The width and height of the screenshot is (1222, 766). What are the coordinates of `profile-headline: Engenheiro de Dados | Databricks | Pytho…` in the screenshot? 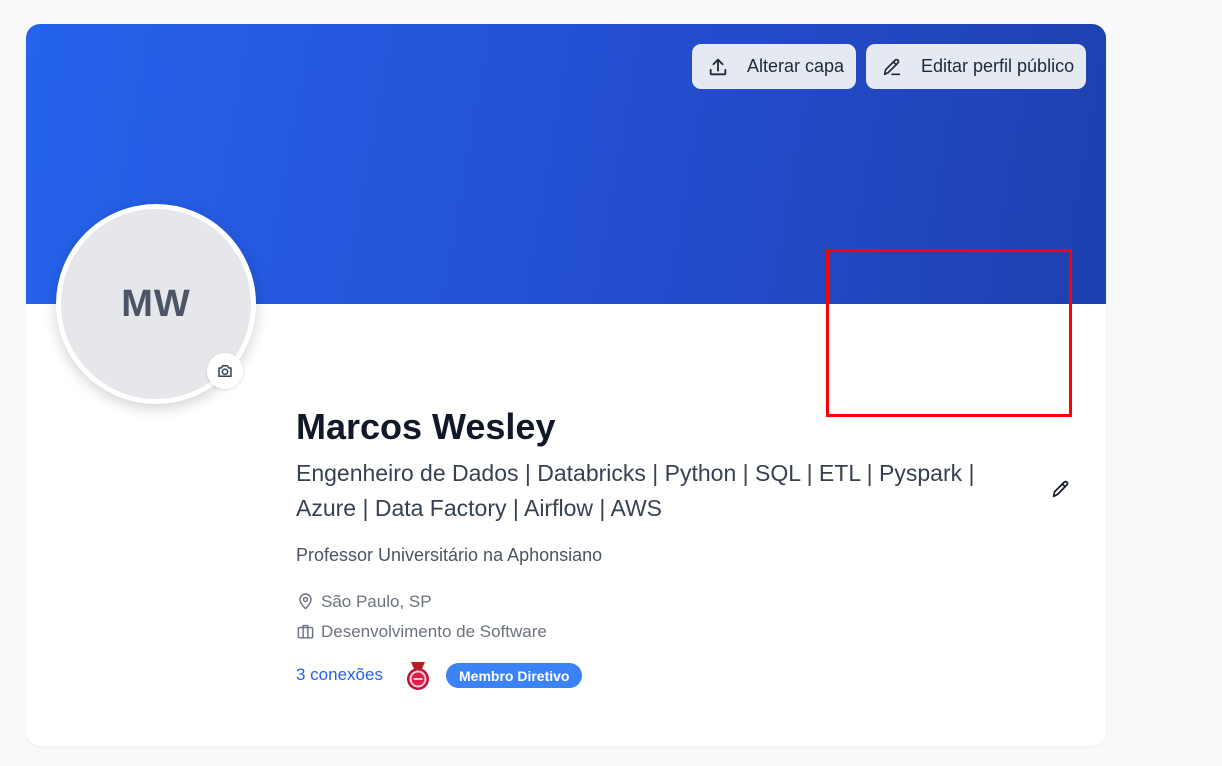 It's located at (635, 490).